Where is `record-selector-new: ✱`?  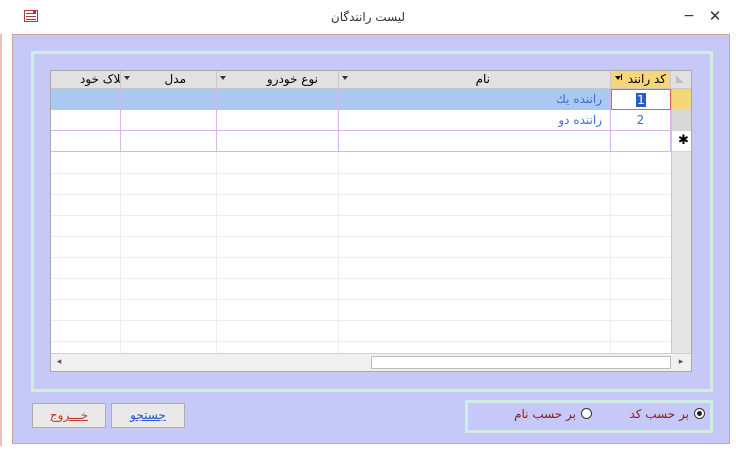
record-selector-new: ✱ is located at coordinates (681, 141).